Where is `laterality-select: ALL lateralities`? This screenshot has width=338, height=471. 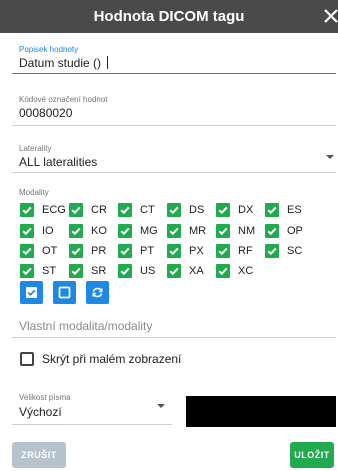 laterality-select: ALL lateralities is located at coordinates (58, 162).